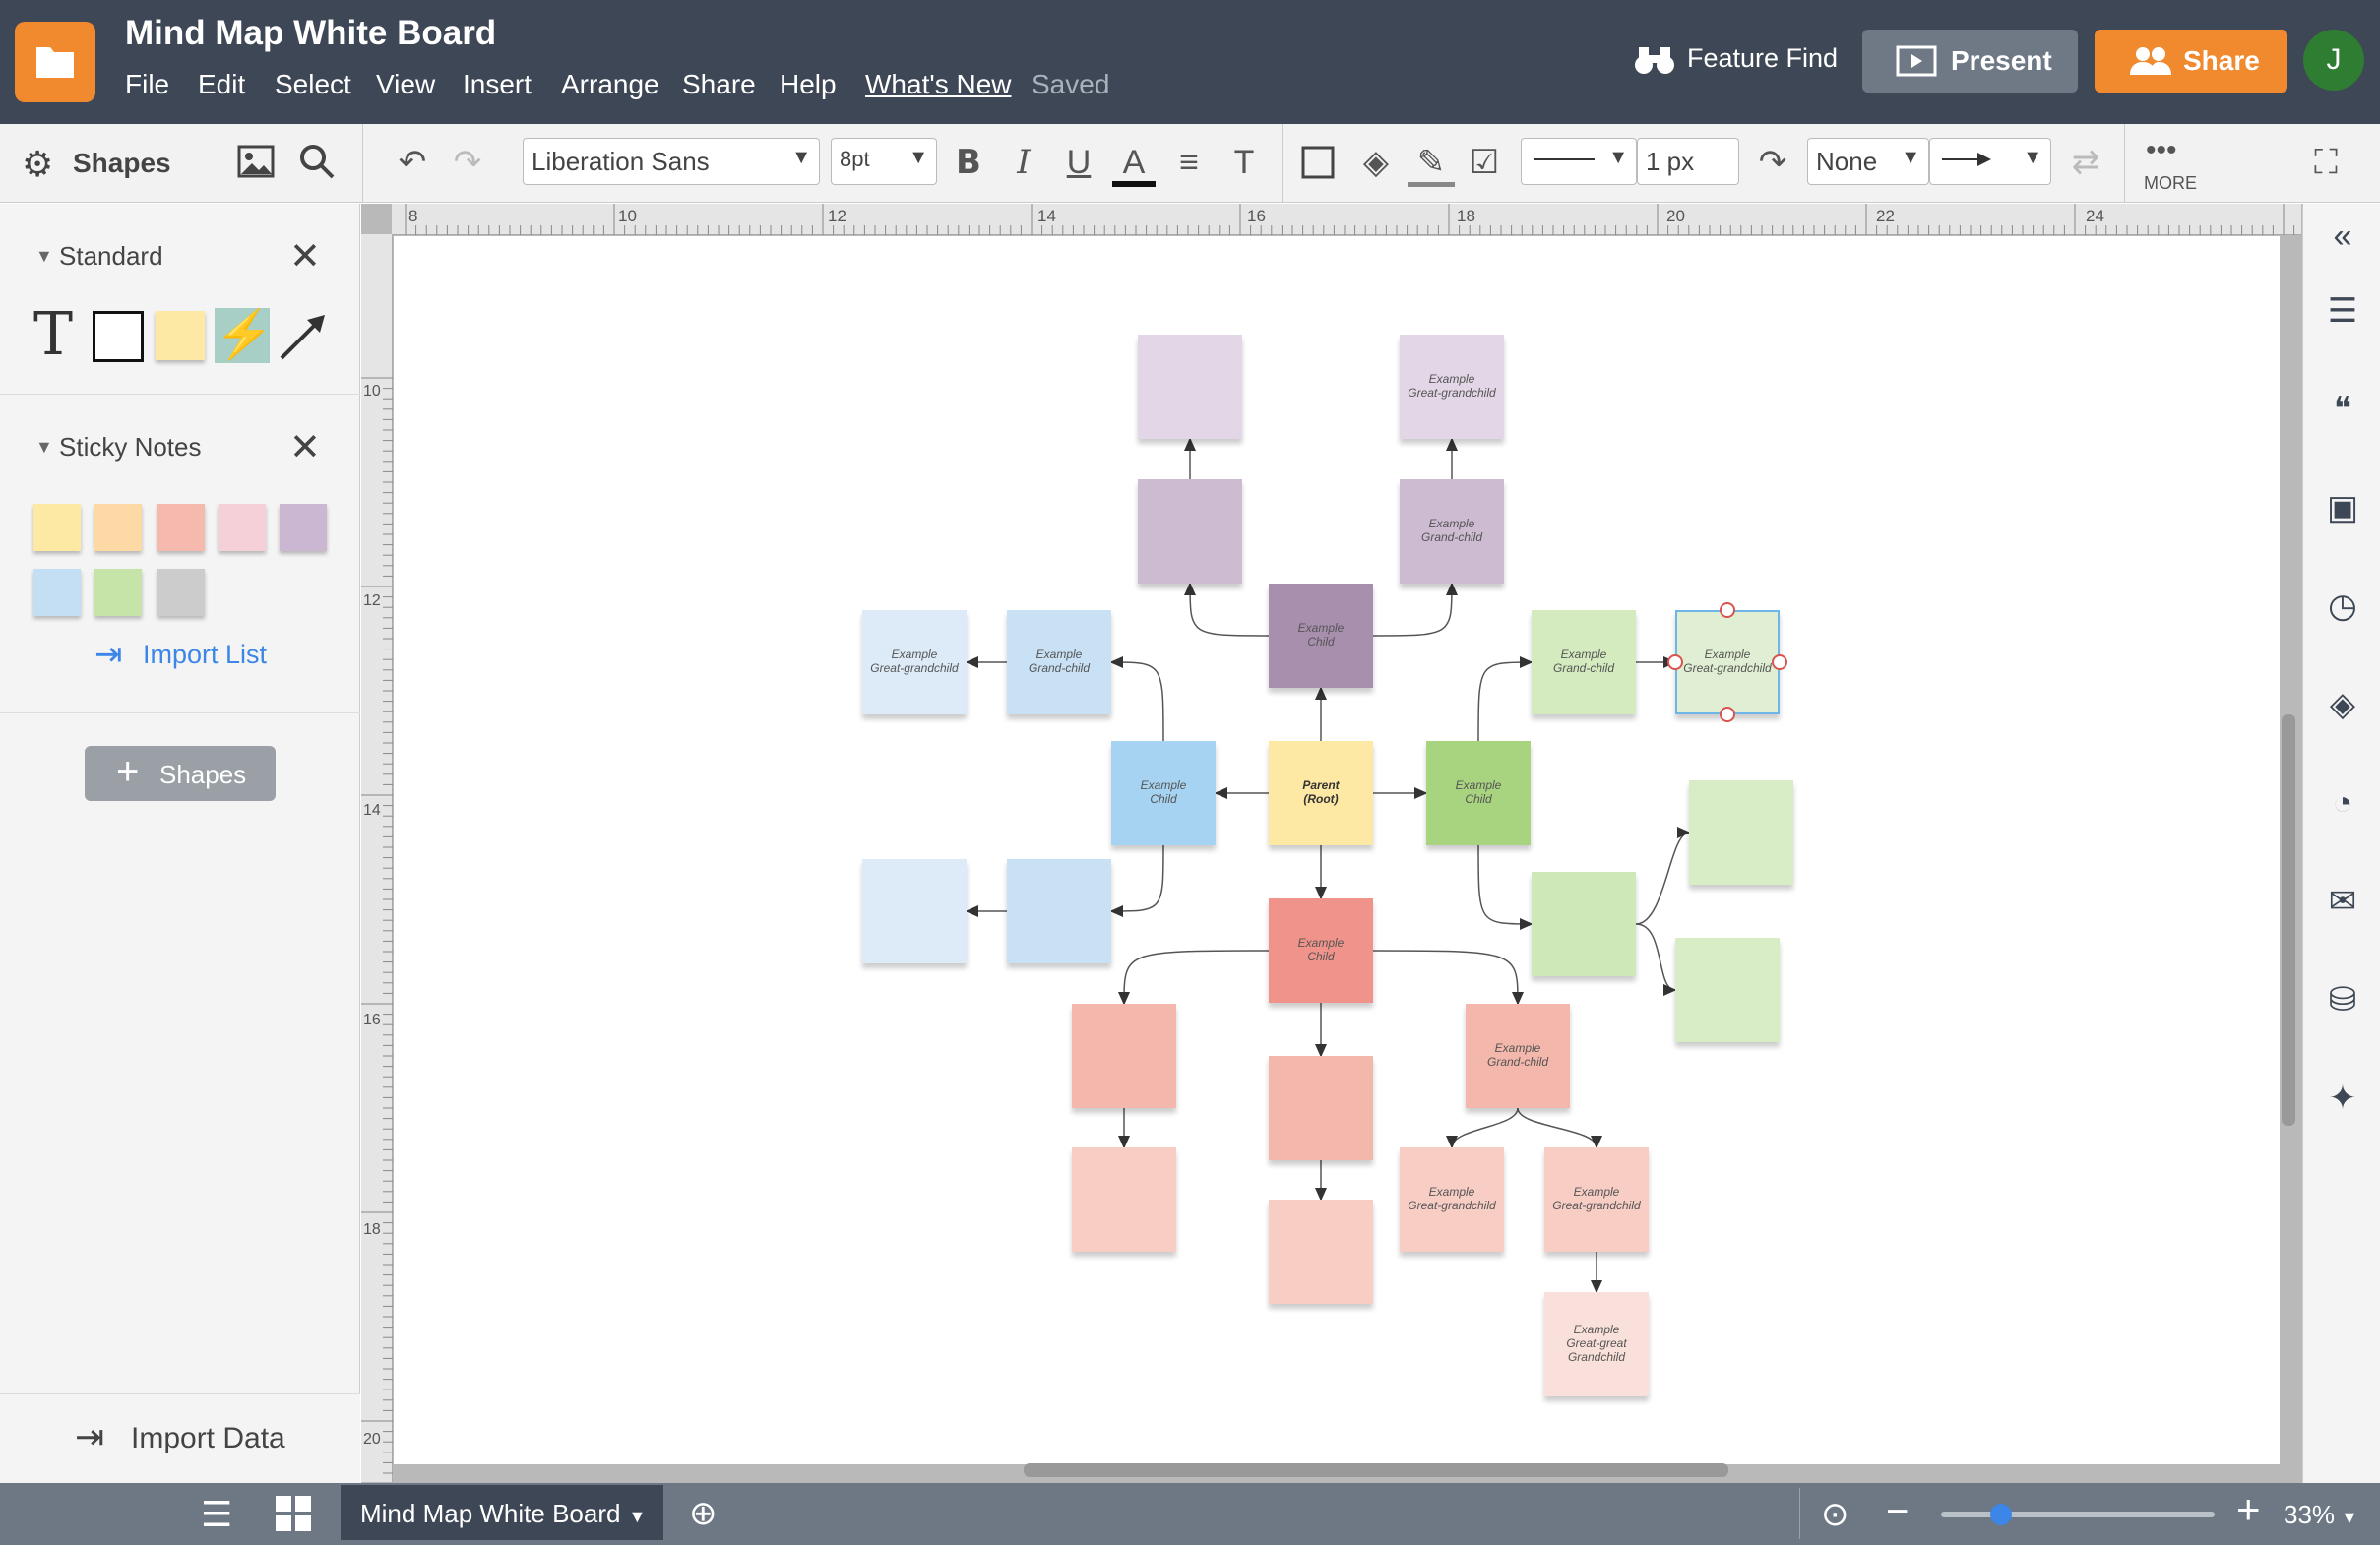 Image resolution: width=2380 pixels, height=1545 pixels. What do you see at coordinates (2078, 1514) in the screenshot?
I see `zoom-slider` at bounding box center [2078, 1514].